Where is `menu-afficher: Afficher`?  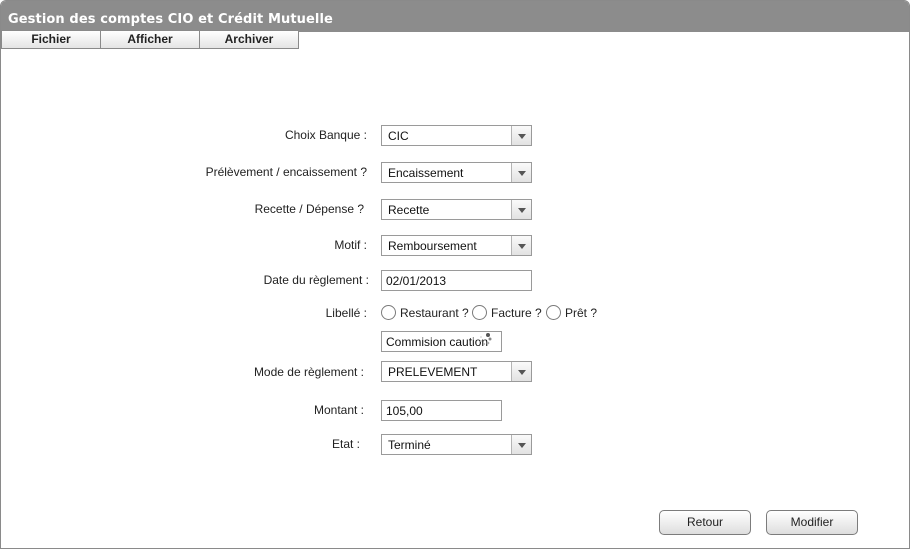
menu-afficher: Afficher is located at coordinates (150, 39).